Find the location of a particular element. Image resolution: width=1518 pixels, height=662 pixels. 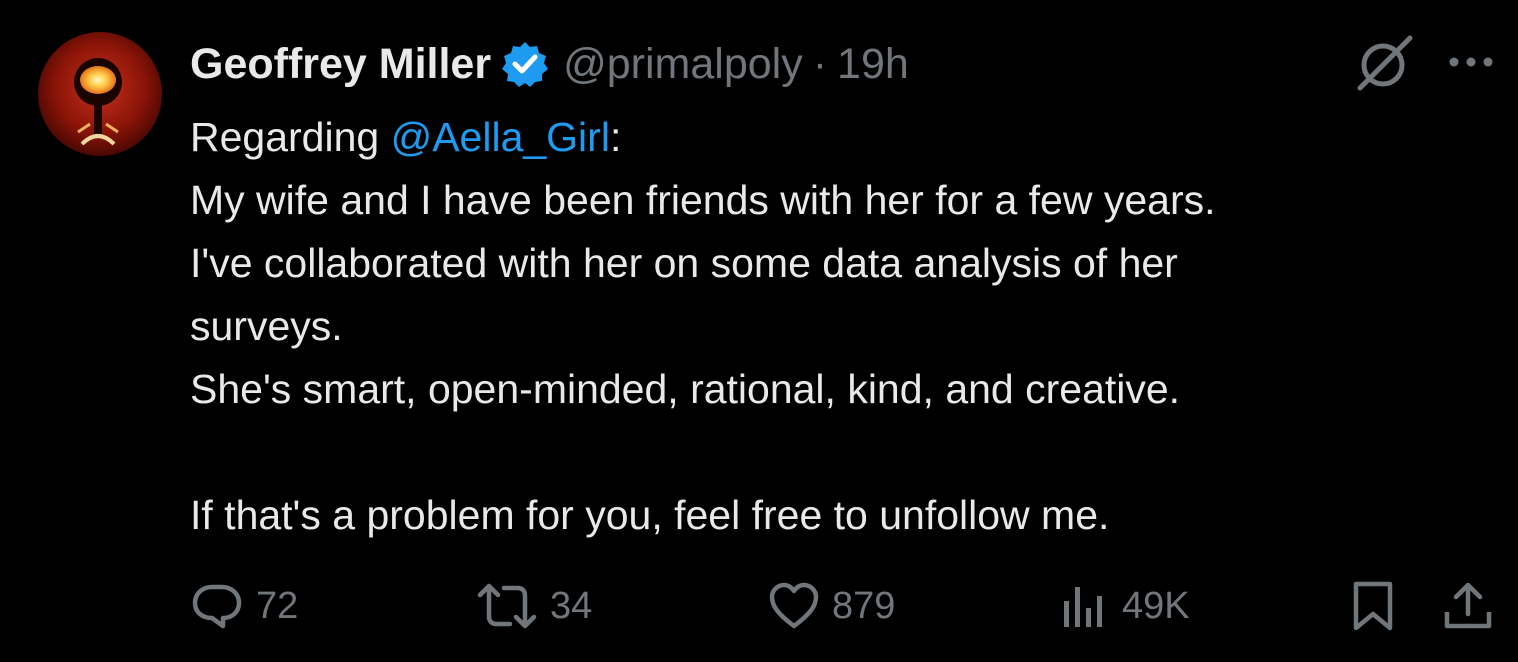

action-bar: 72 34 879 49K is located at coordinates (845, 606).